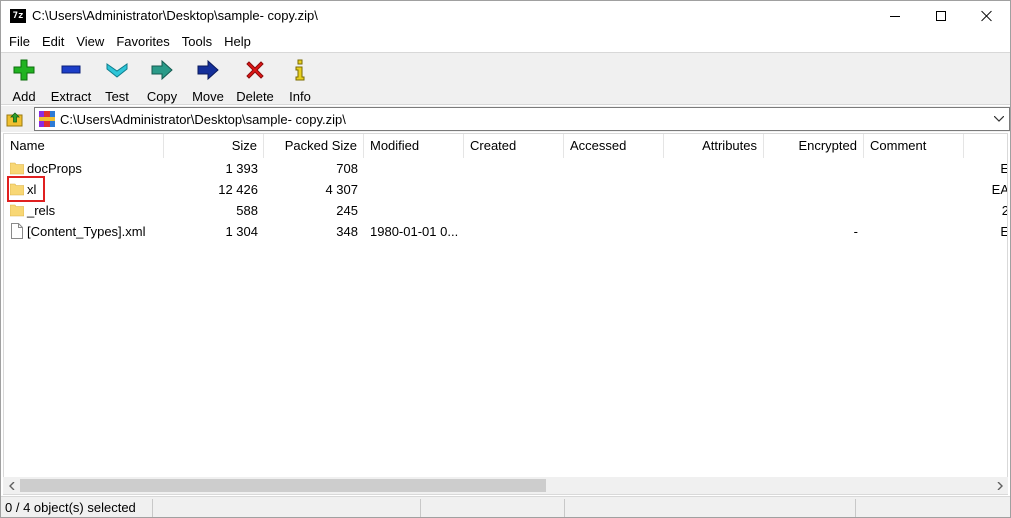 The image size is (1011, 518). I want to click on folder-up-button, so click(15, 119).